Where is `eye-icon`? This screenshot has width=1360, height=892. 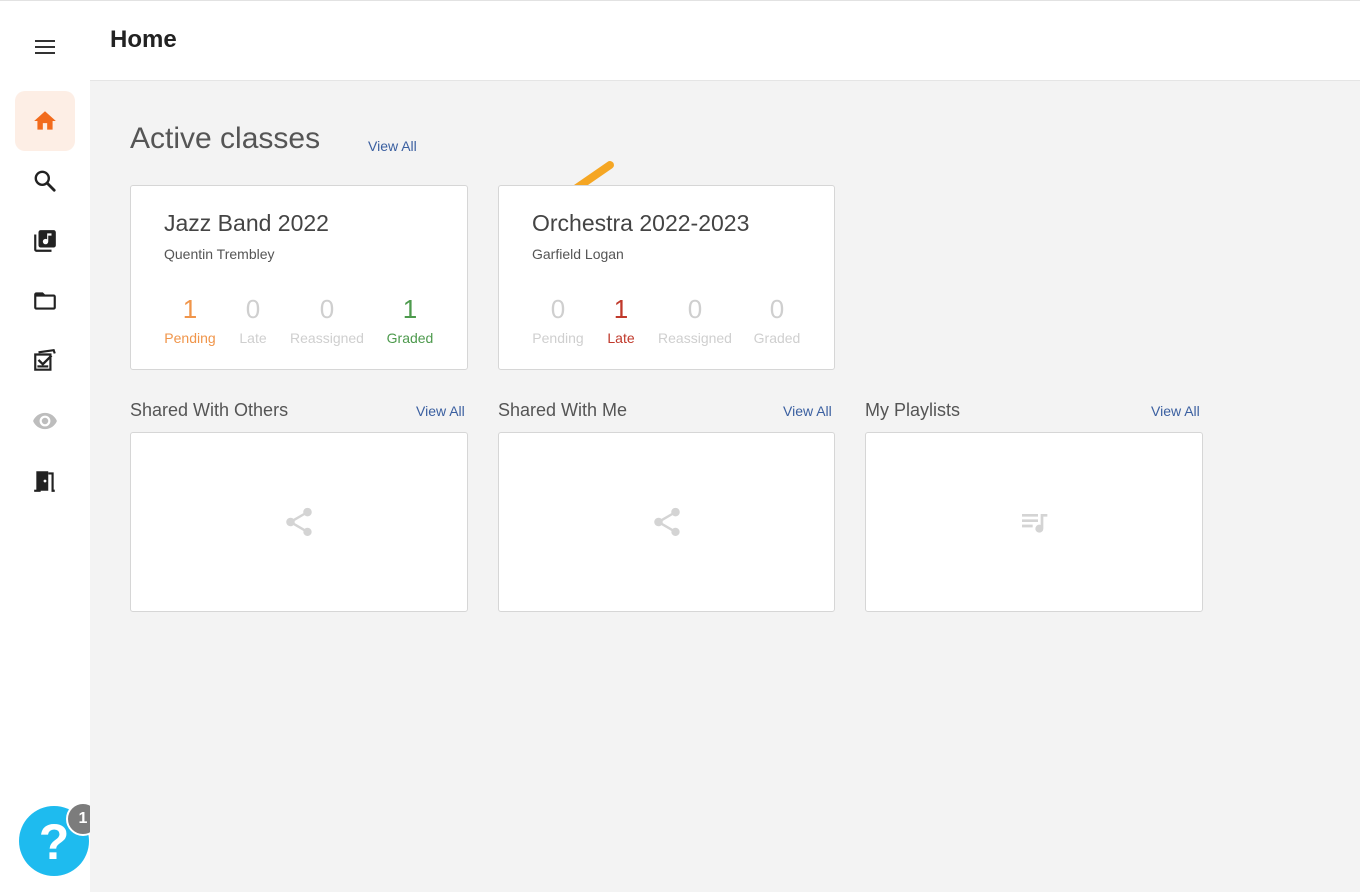
eye-icon is located at coordinates (45, 421).